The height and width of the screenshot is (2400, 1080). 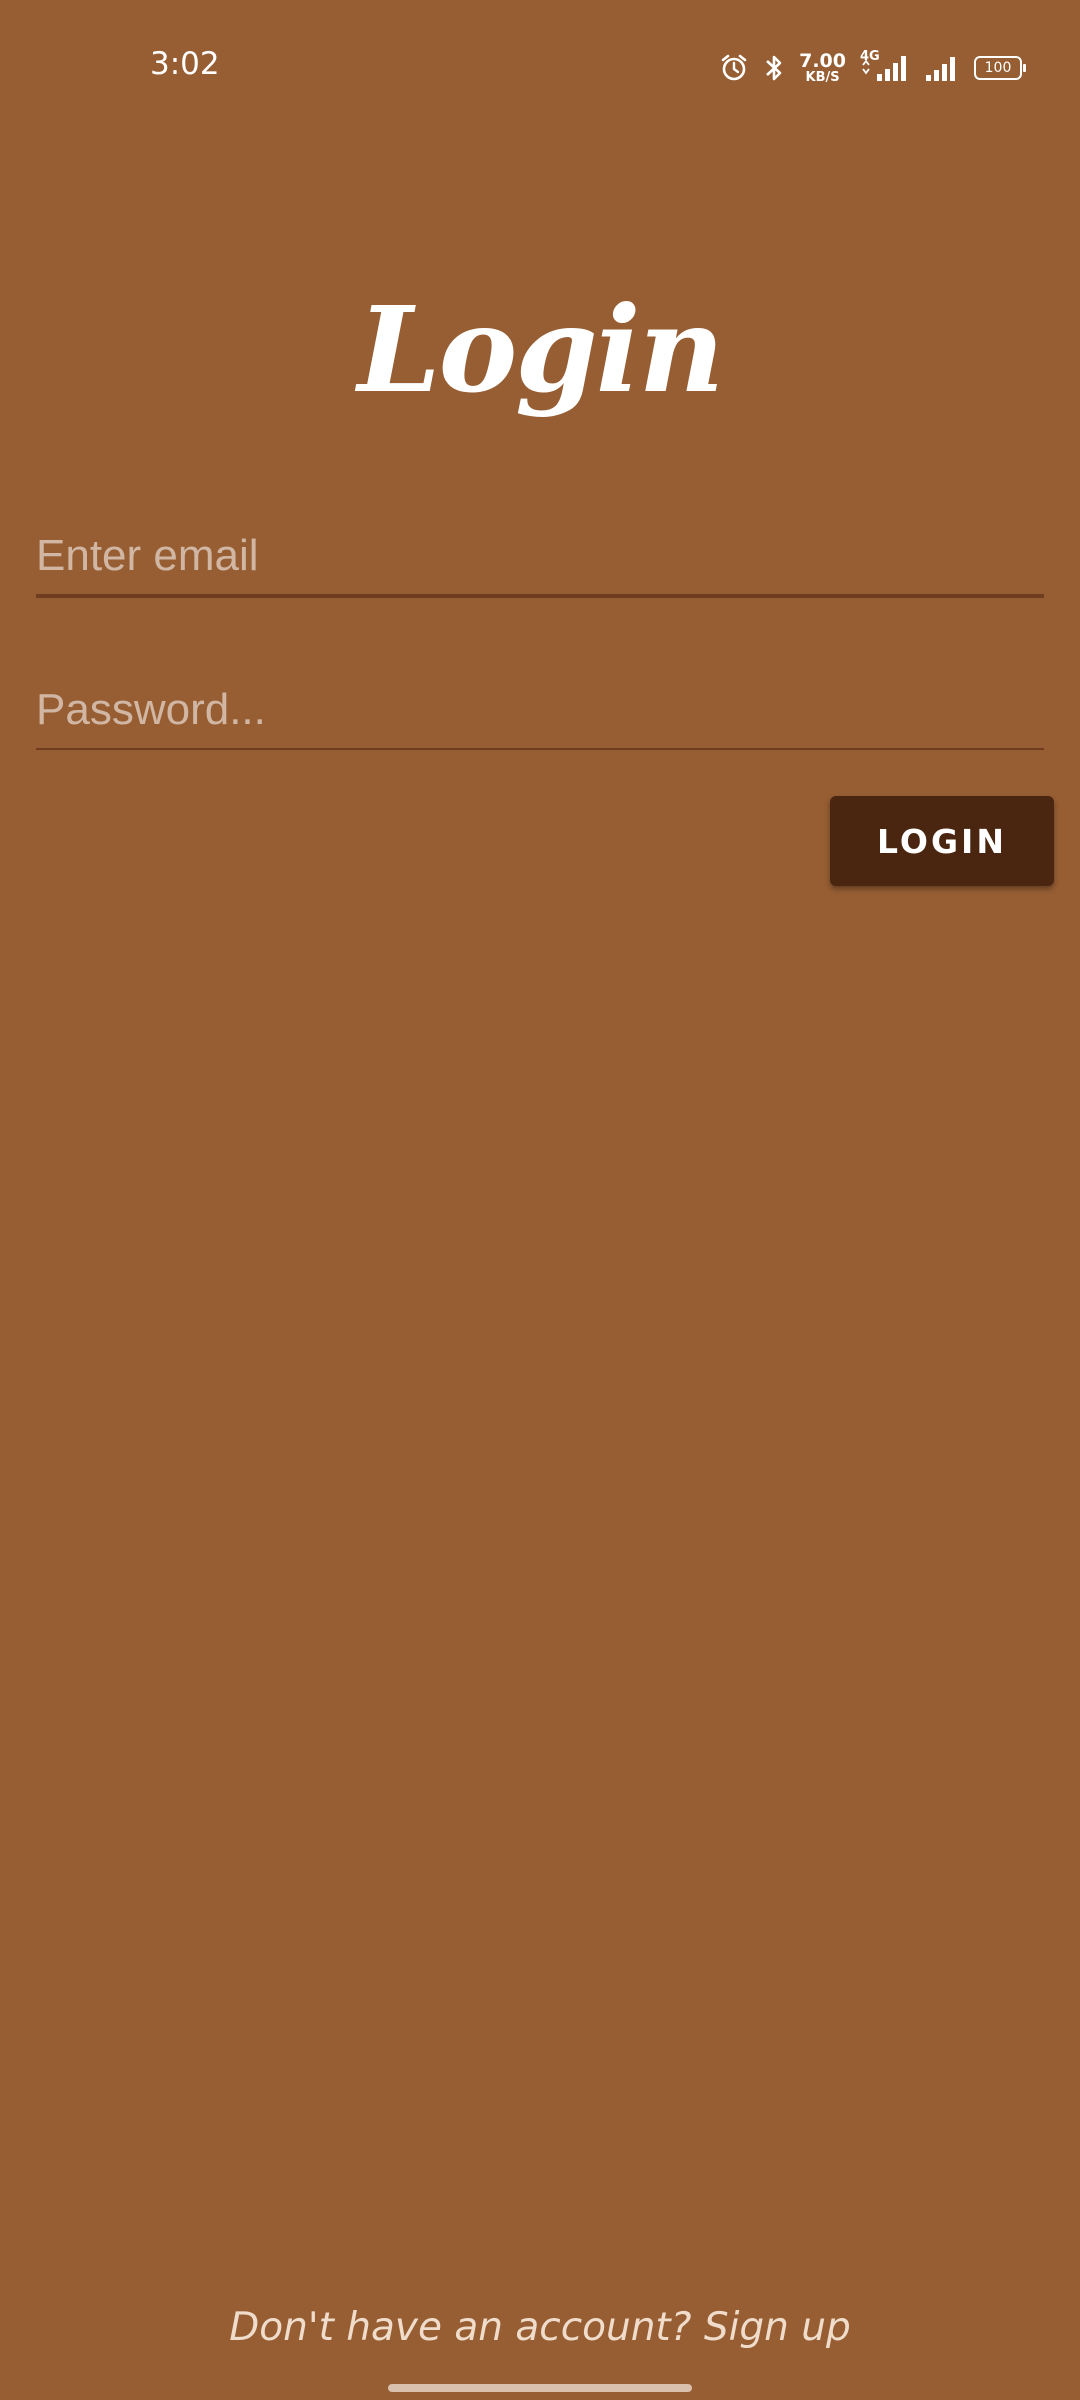 I want to click on net-speed-value: 7.00, so click(x=822, y=61).